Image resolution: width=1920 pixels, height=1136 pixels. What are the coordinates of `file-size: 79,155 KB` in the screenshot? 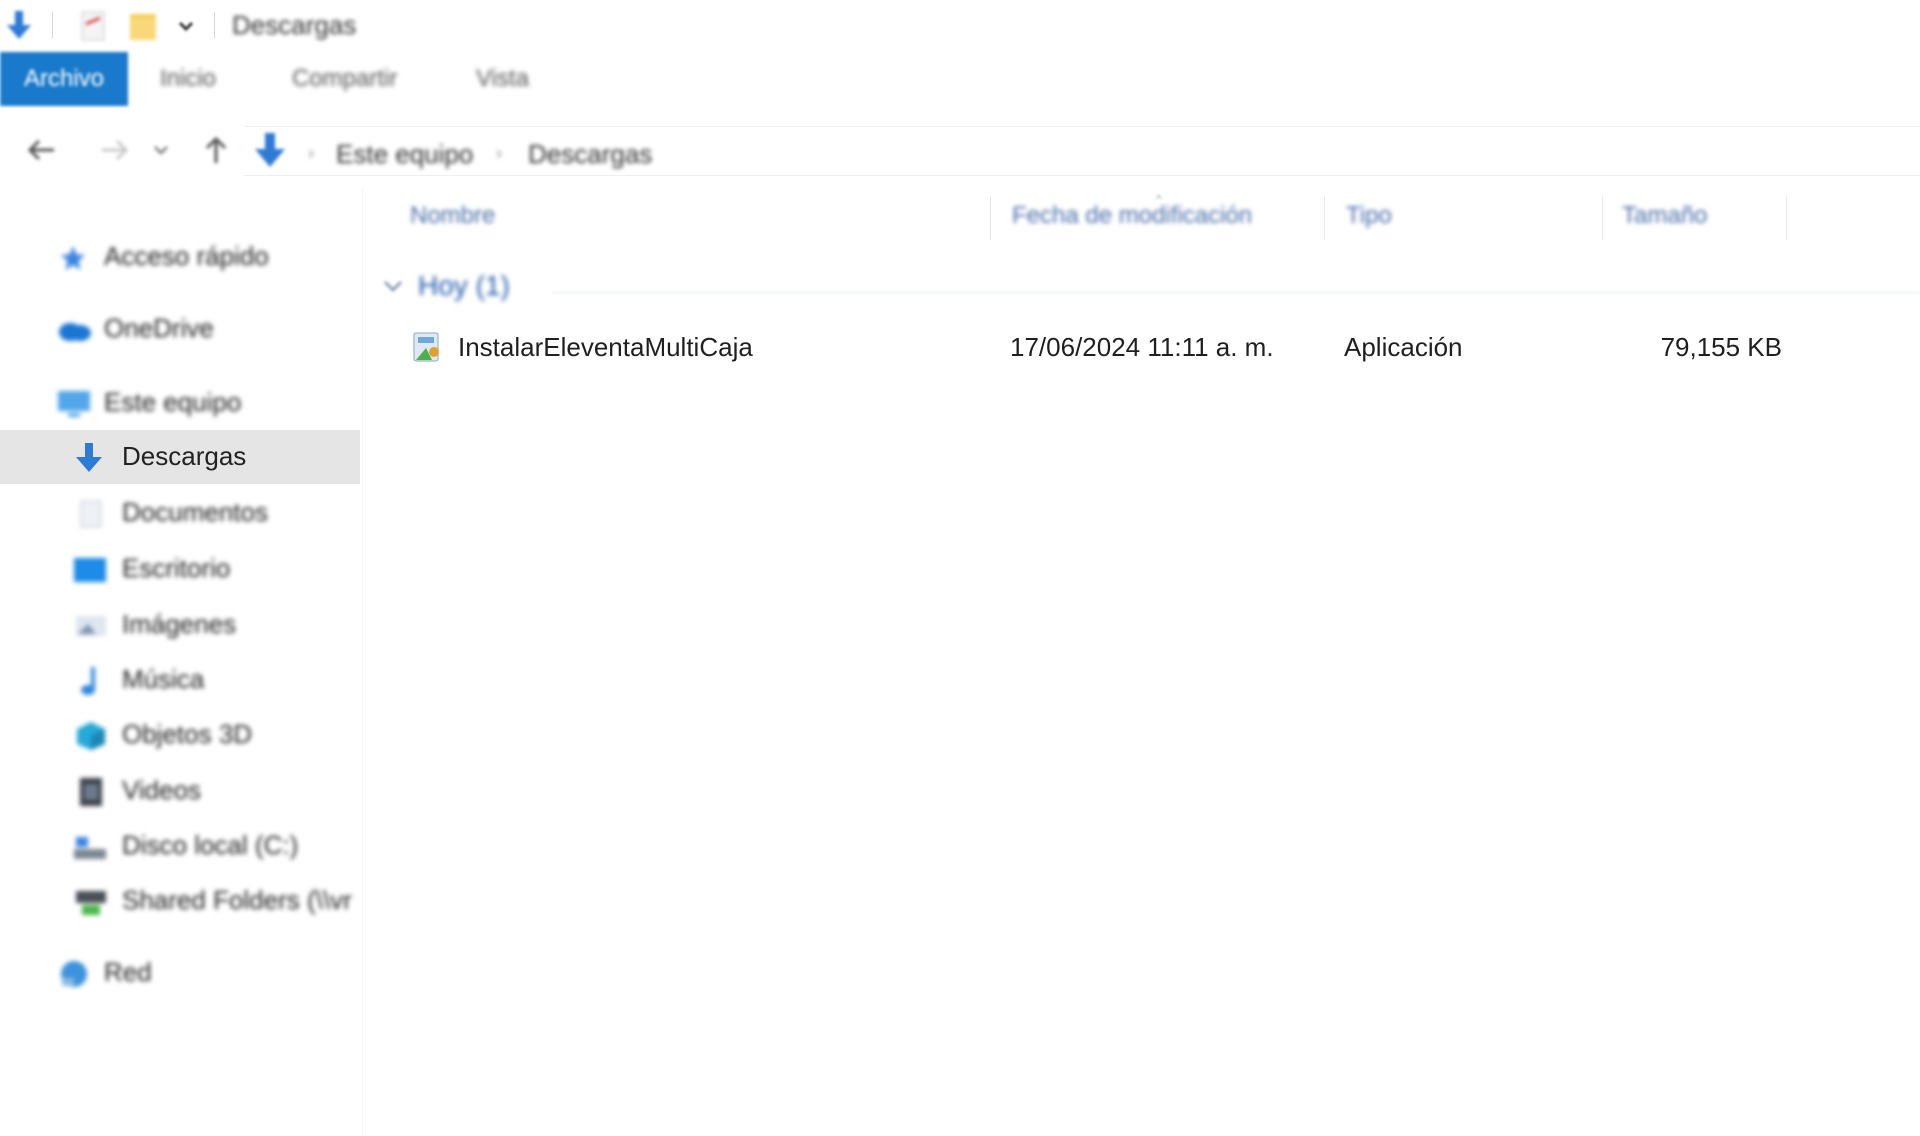 It's located at (1721, 347).